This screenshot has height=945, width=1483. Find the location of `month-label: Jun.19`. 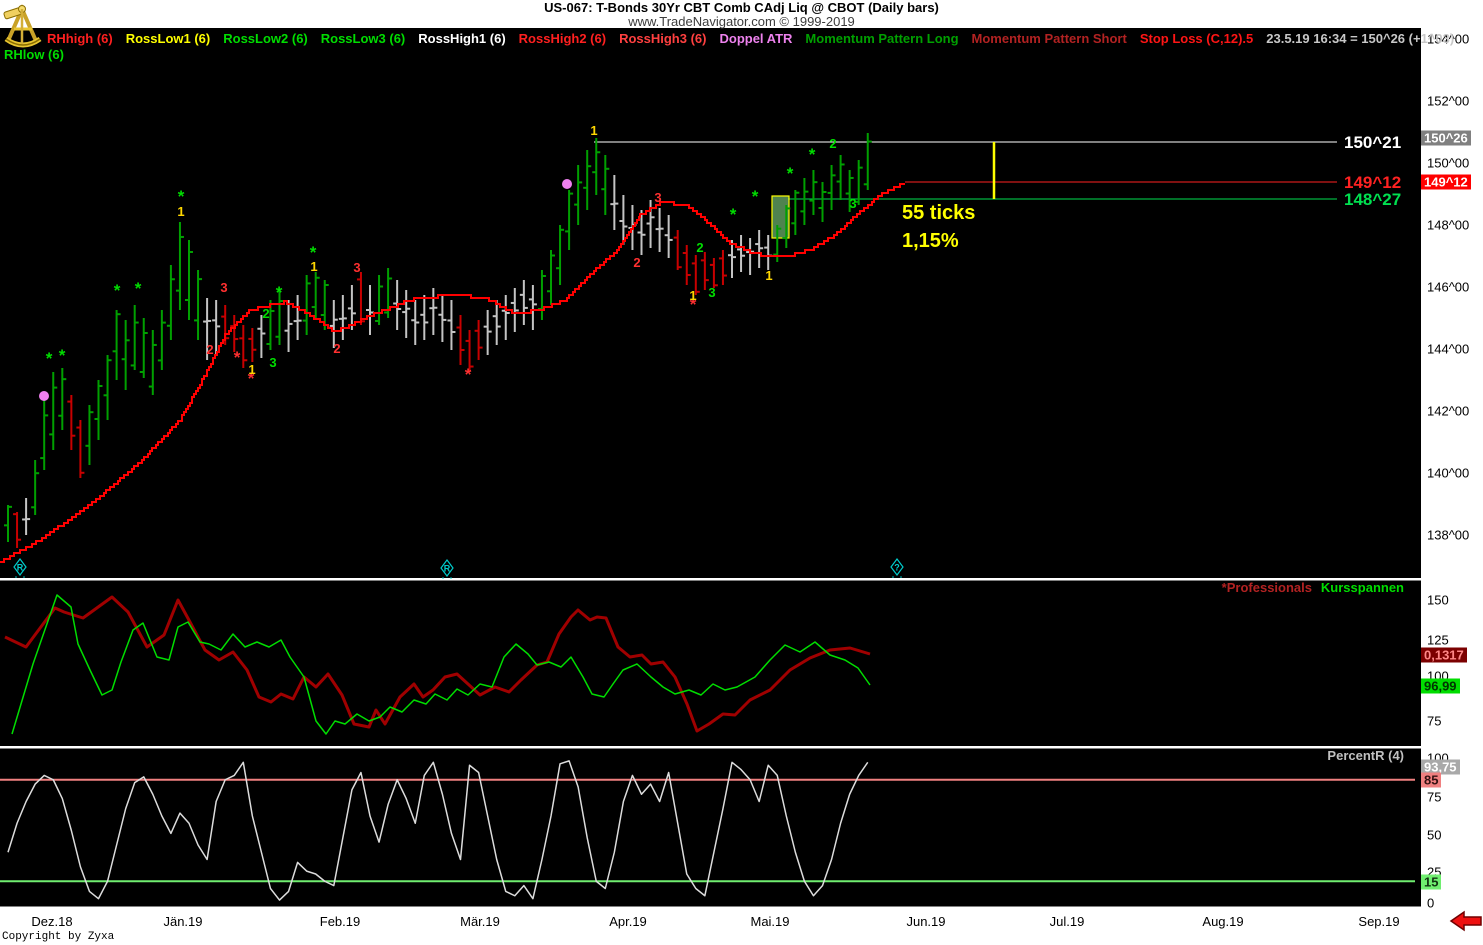

month-label: Jun.19 is located at coordinates (926, 921).